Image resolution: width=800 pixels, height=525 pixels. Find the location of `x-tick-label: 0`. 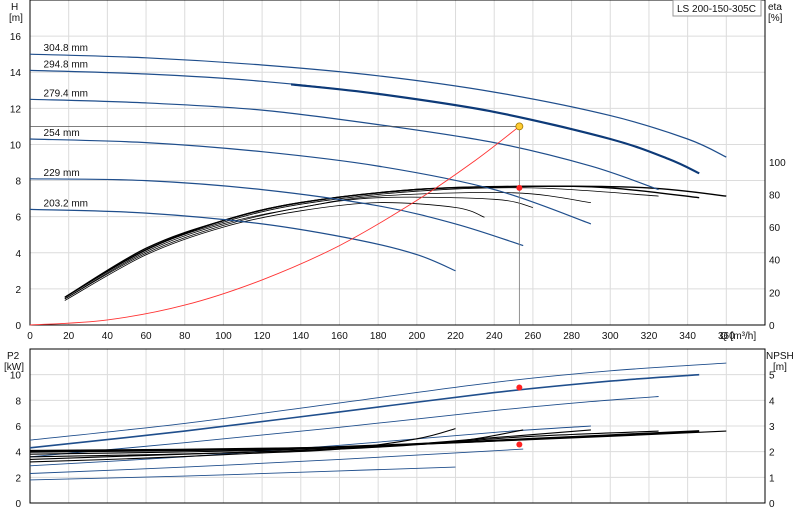

x-tick-label: 0 is located at coordinates (30, 336).